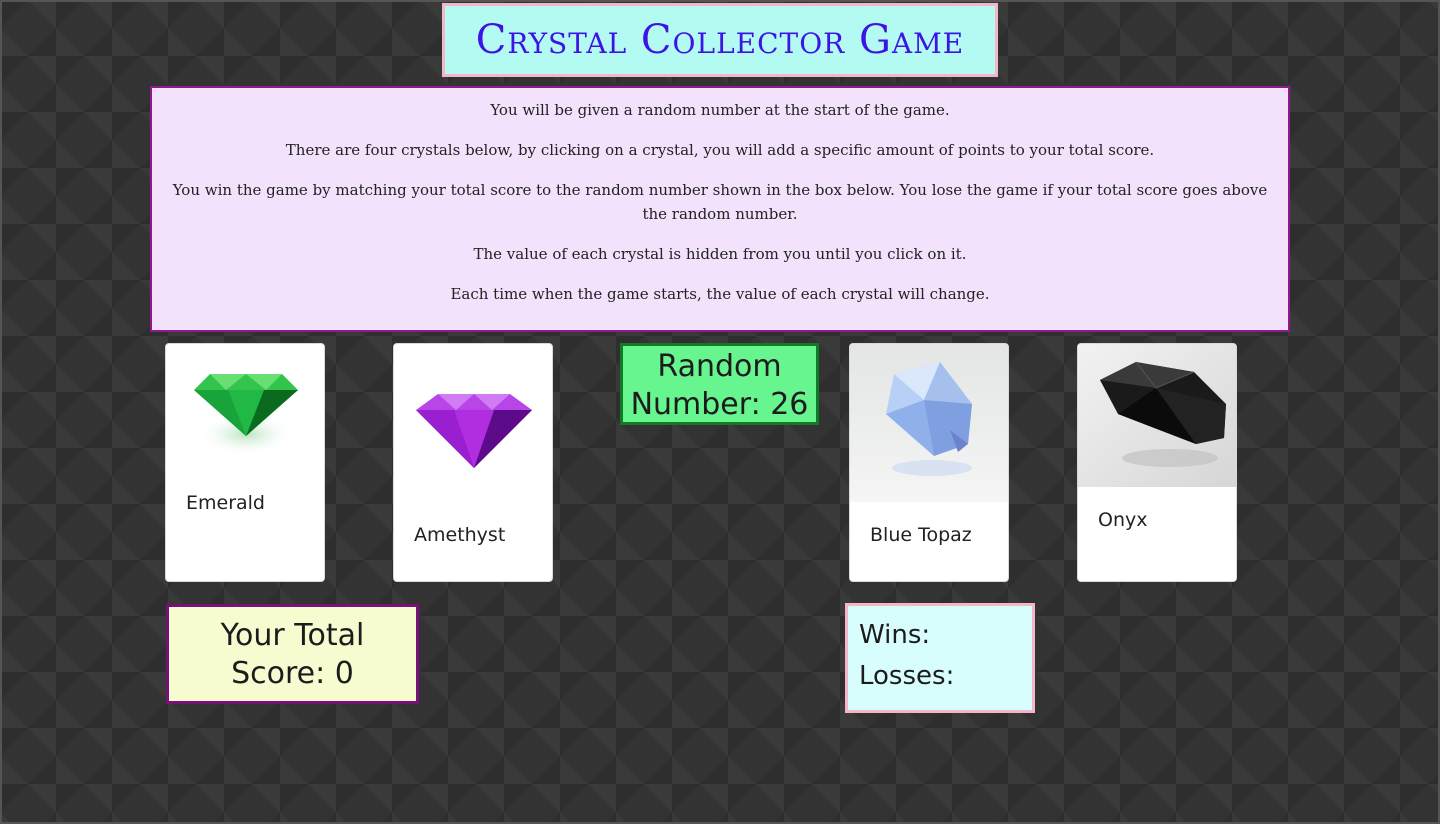 The image size is (1440, 824). I want to click on crystal-label: Onyx, so click(1123, 520).